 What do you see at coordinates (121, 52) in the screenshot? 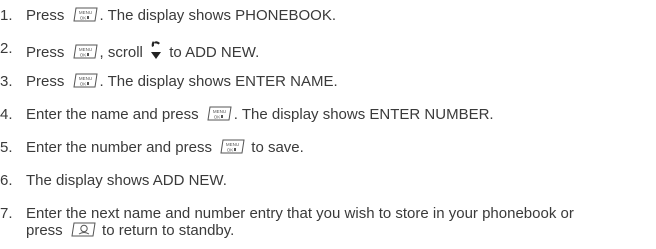
I see `step-text: , scroll` at bounding box center [121, 52].